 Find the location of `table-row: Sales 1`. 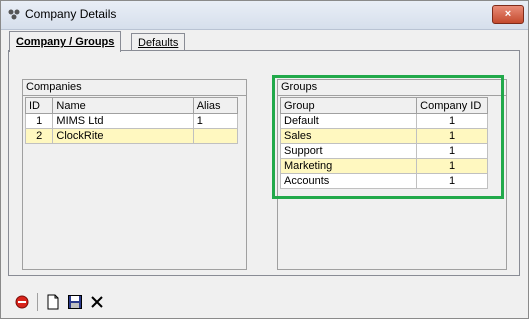

table-row: Sales 1 is located at coordinates (383, 136).